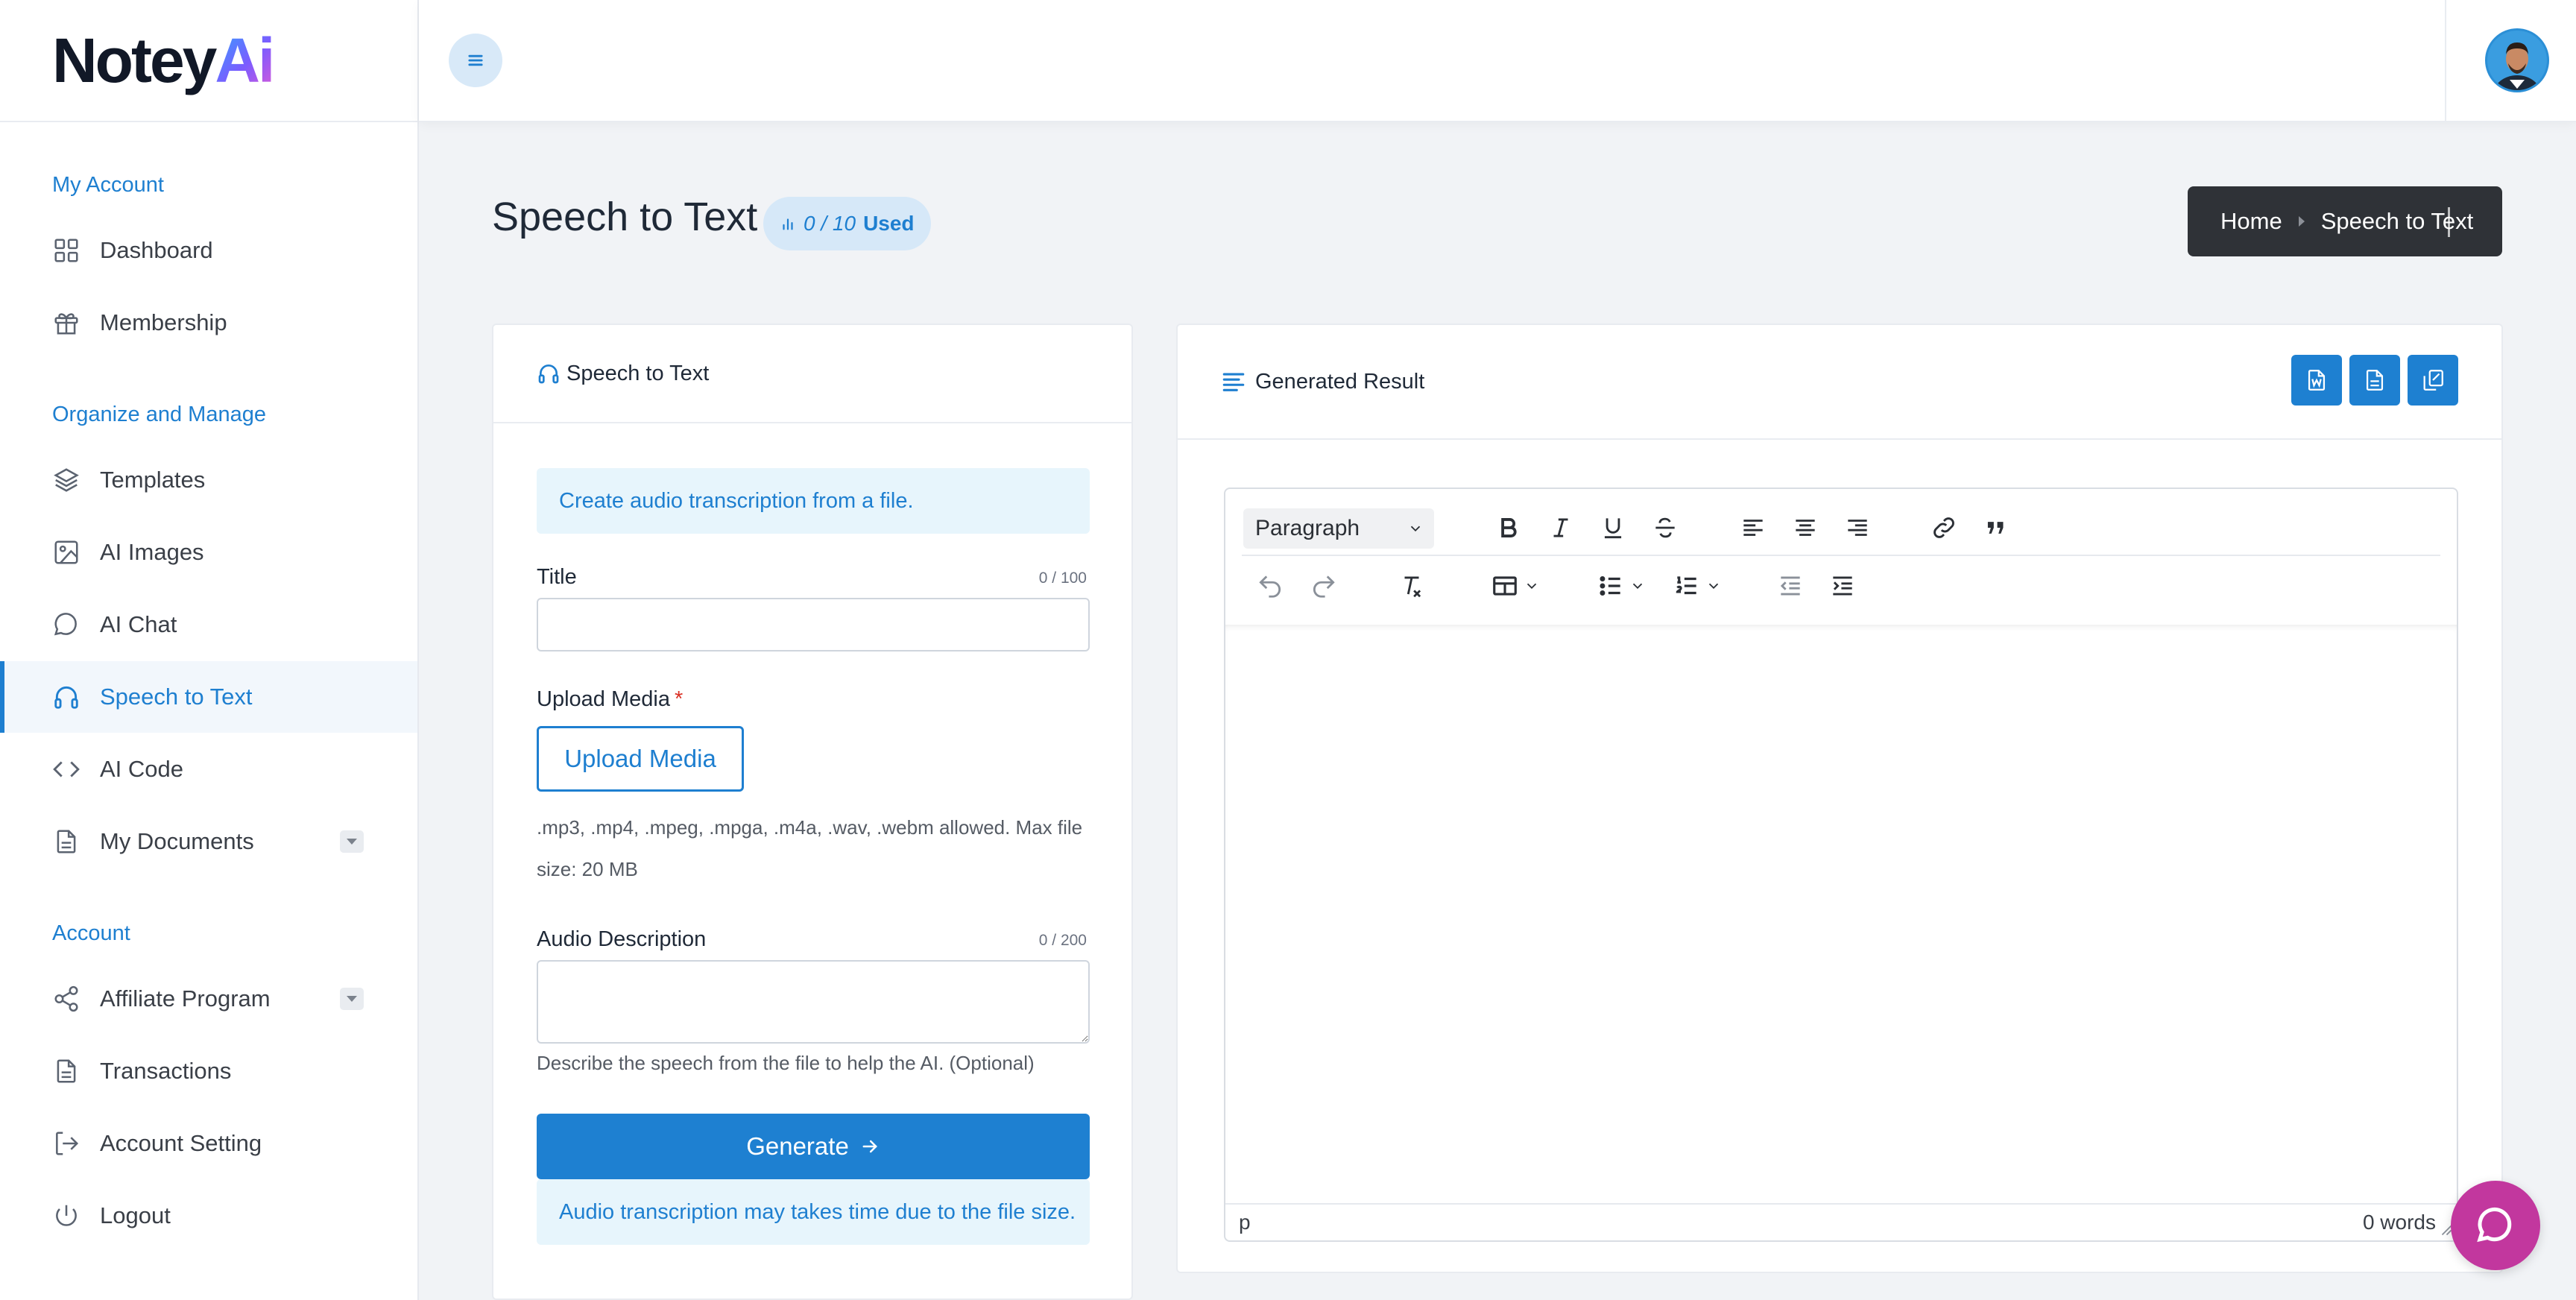 The width and height of the screenshot is (2576, 1300). I want to click on sidebar-item-label: Transactions, so click(166, 1071).